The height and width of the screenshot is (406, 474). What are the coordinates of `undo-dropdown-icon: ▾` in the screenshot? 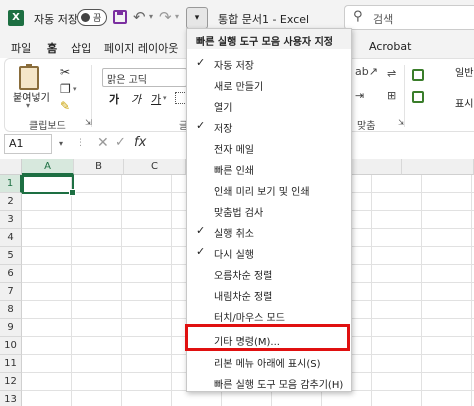 It's located at (151, 16).